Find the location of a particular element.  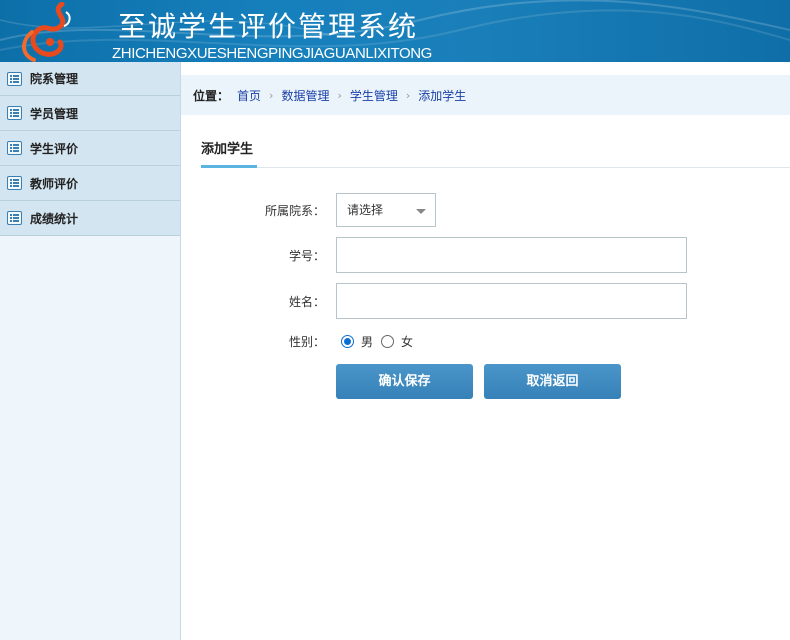

section-divider is located at coordinates (495, 167).